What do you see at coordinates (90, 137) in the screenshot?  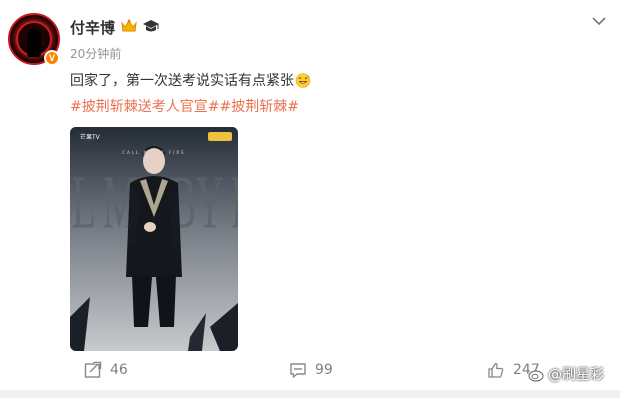 I see `poster-logo: 芒果TV` at bounding box center [90, 137].